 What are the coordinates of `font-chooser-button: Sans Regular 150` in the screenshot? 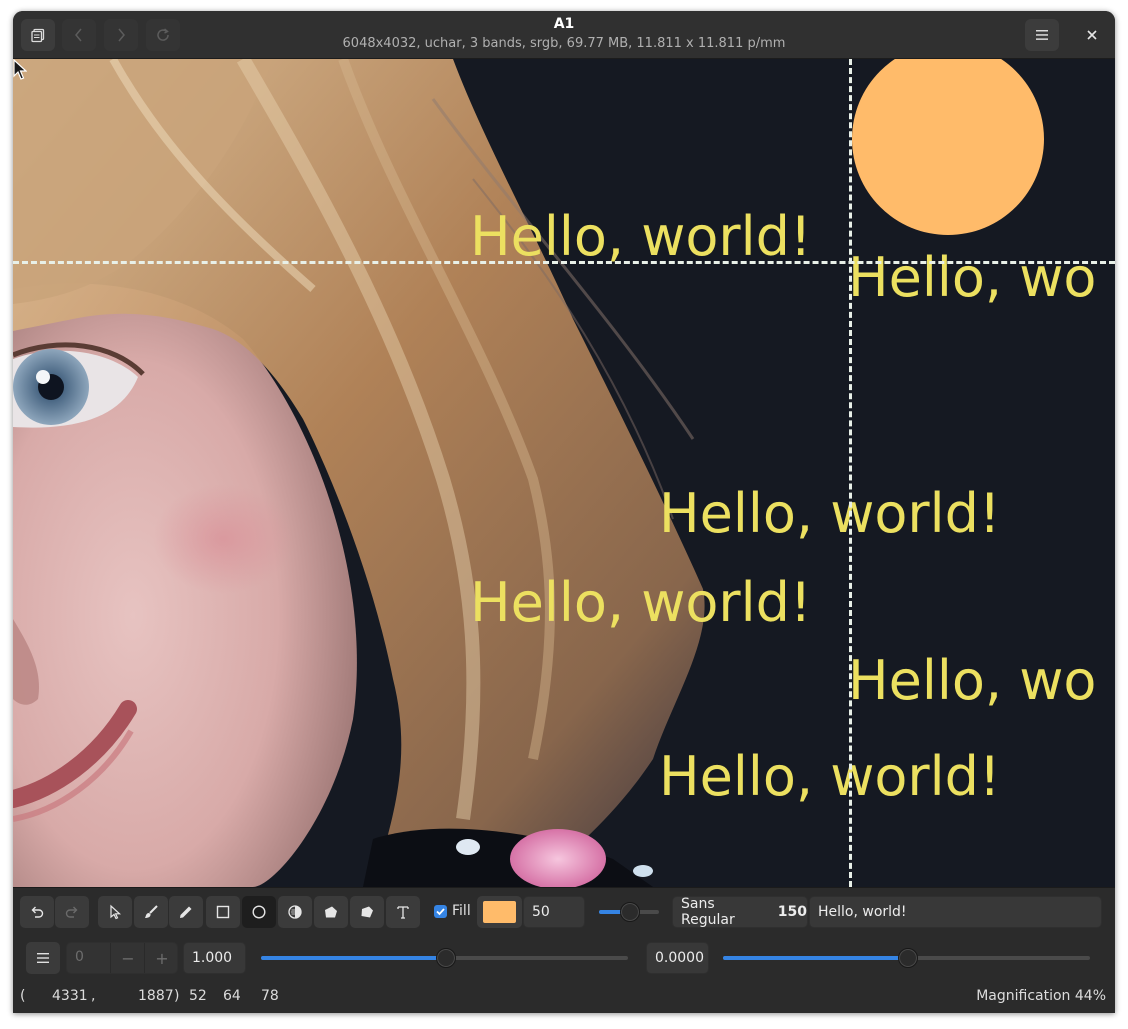 It's located at (740, 912).